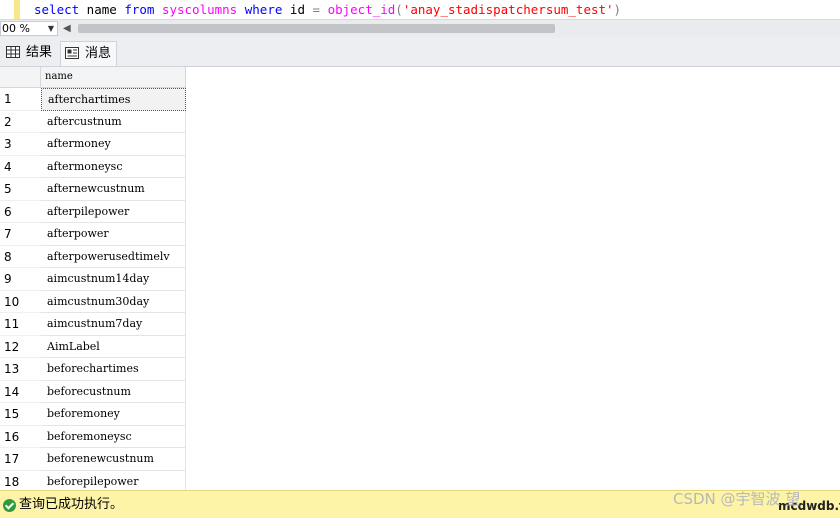 Image resolution: width=840 pixels, height=518 pixels. What do you see at coordinates (113, 99) in the screenshot?
I see `cell-name: afterchartimes` at bounding box center [113, 99].